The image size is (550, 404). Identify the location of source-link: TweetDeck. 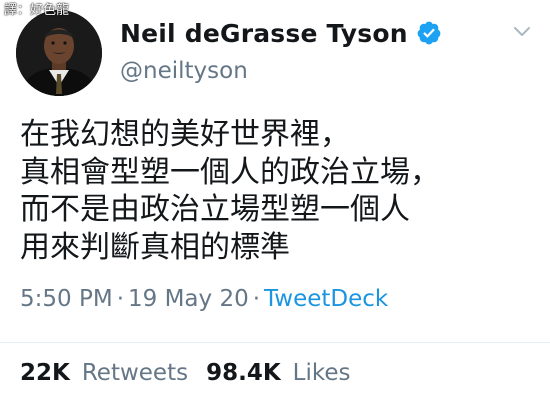
(326, 299).